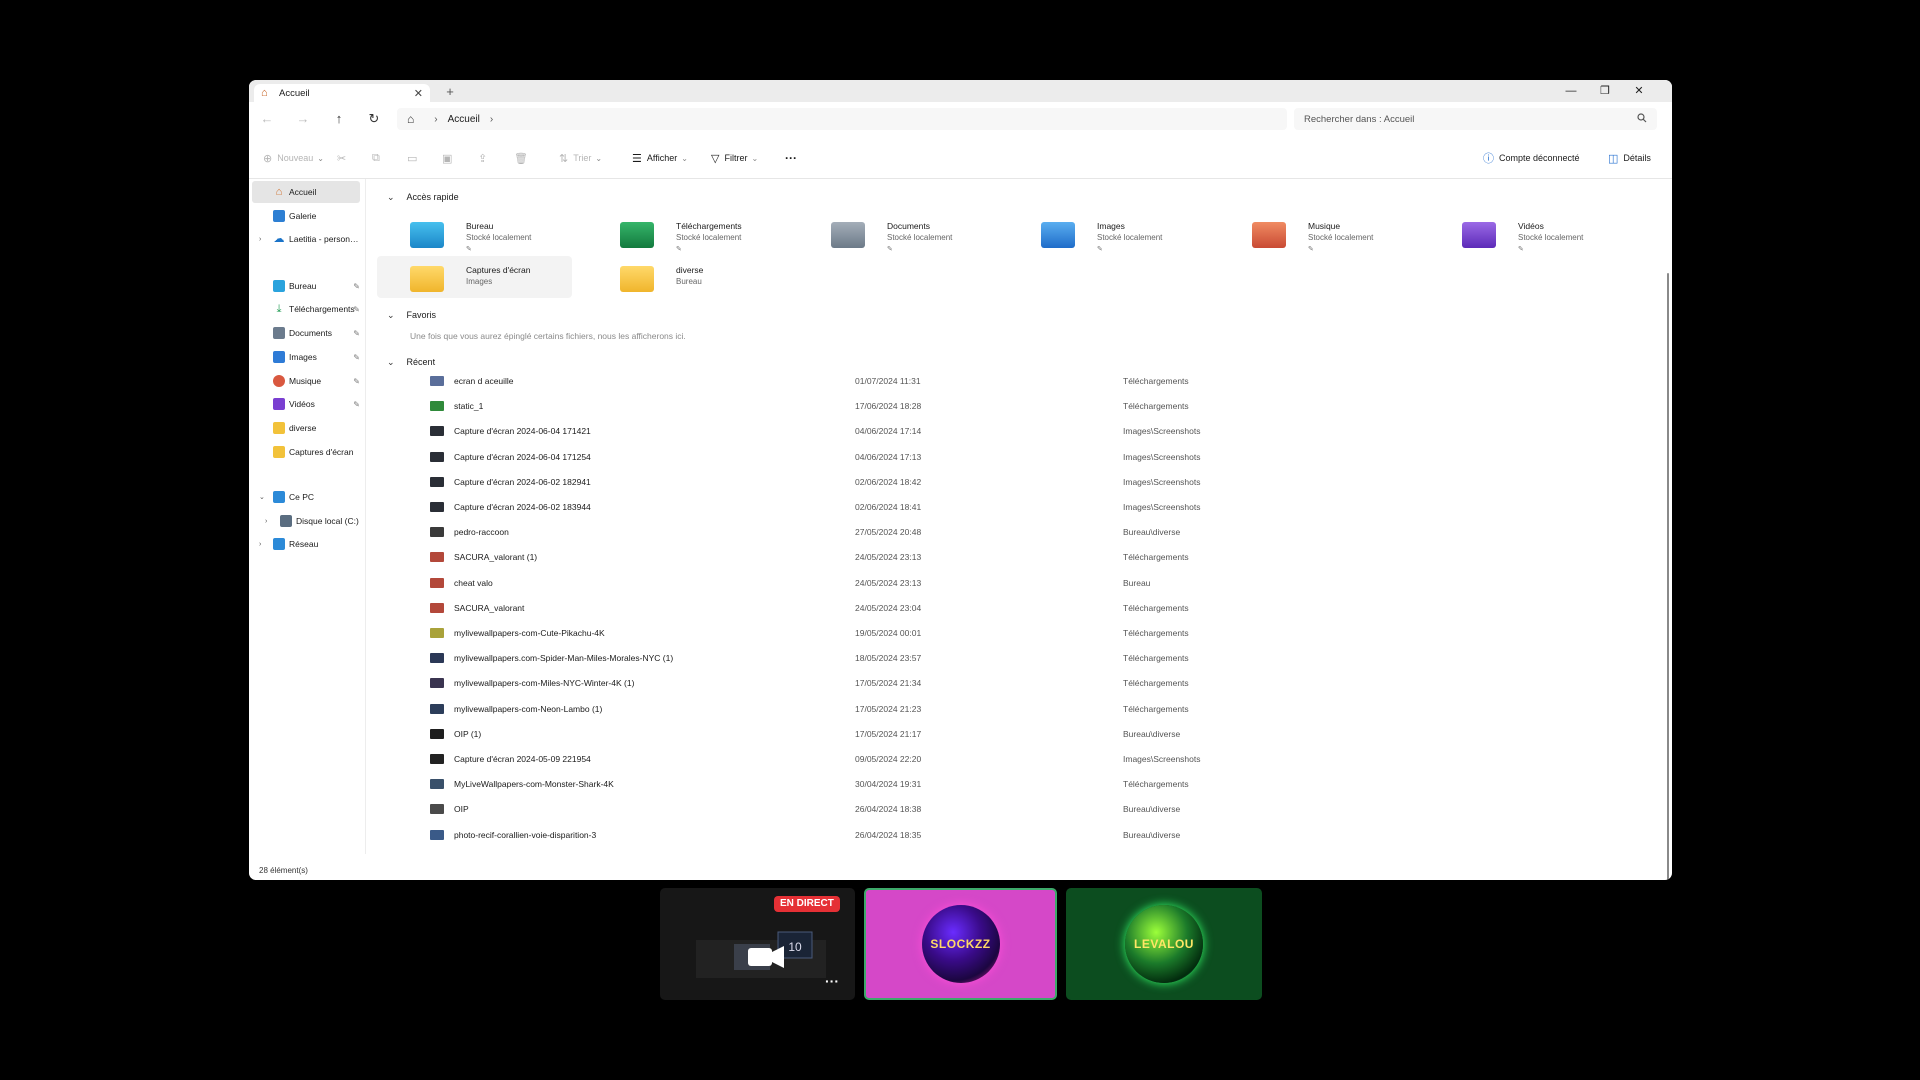  Describe the element at coordinates (960, 944) in the screenshot. I see `participant-tile-2: SLOCKZZ` at that location.